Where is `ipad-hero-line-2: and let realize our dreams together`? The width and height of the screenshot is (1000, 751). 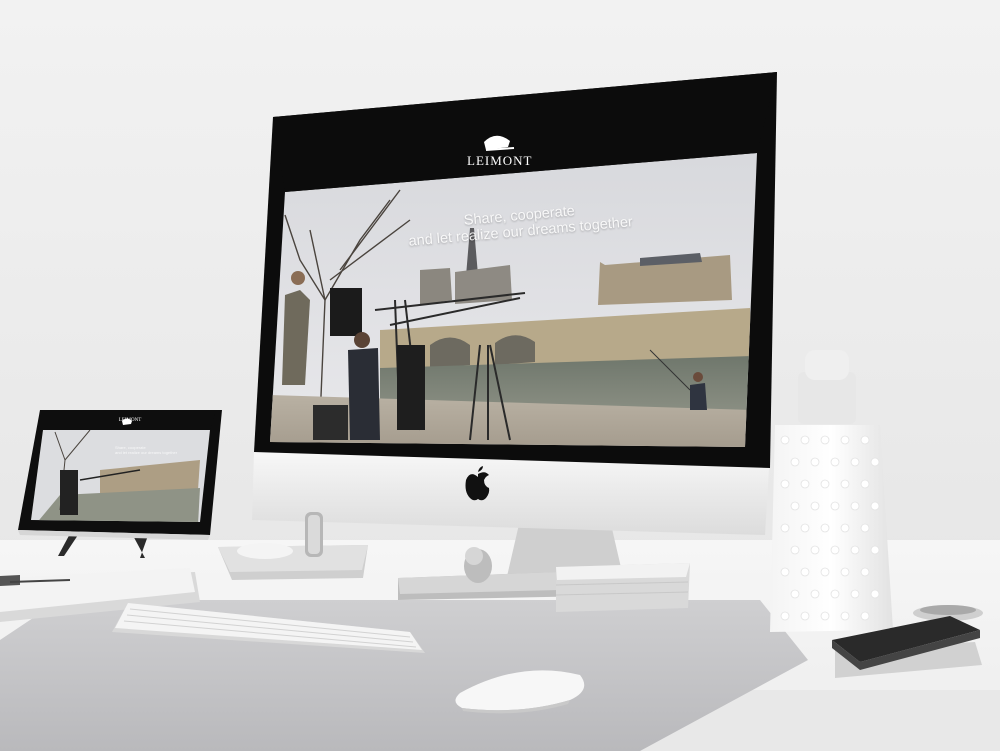 ipad-hero-line-2: and let realize our dreams together is located at coordinates (146, 452).